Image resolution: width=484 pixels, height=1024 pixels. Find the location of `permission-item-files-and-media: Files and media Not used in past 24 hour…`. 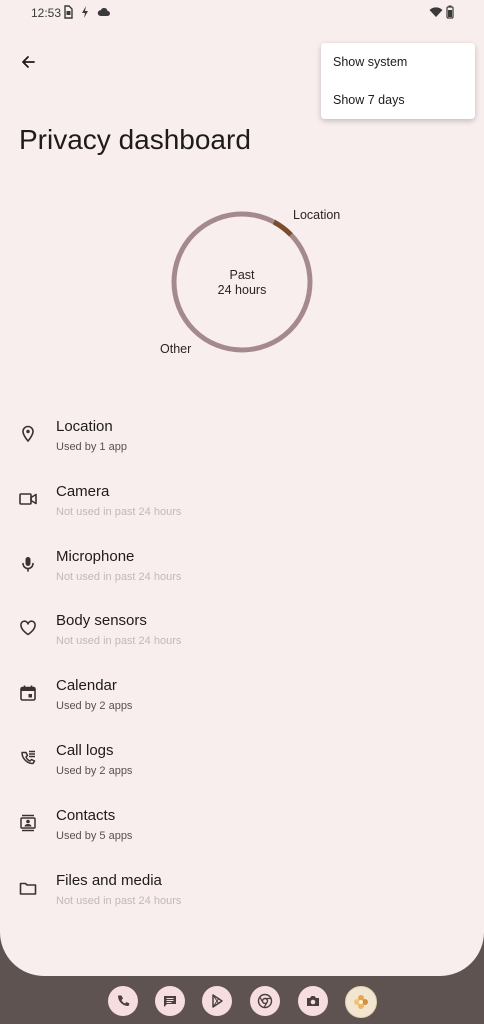

permission-item-files-and-media: Files and media Not used in past 24 hour… is located at coordinates (242, 896).